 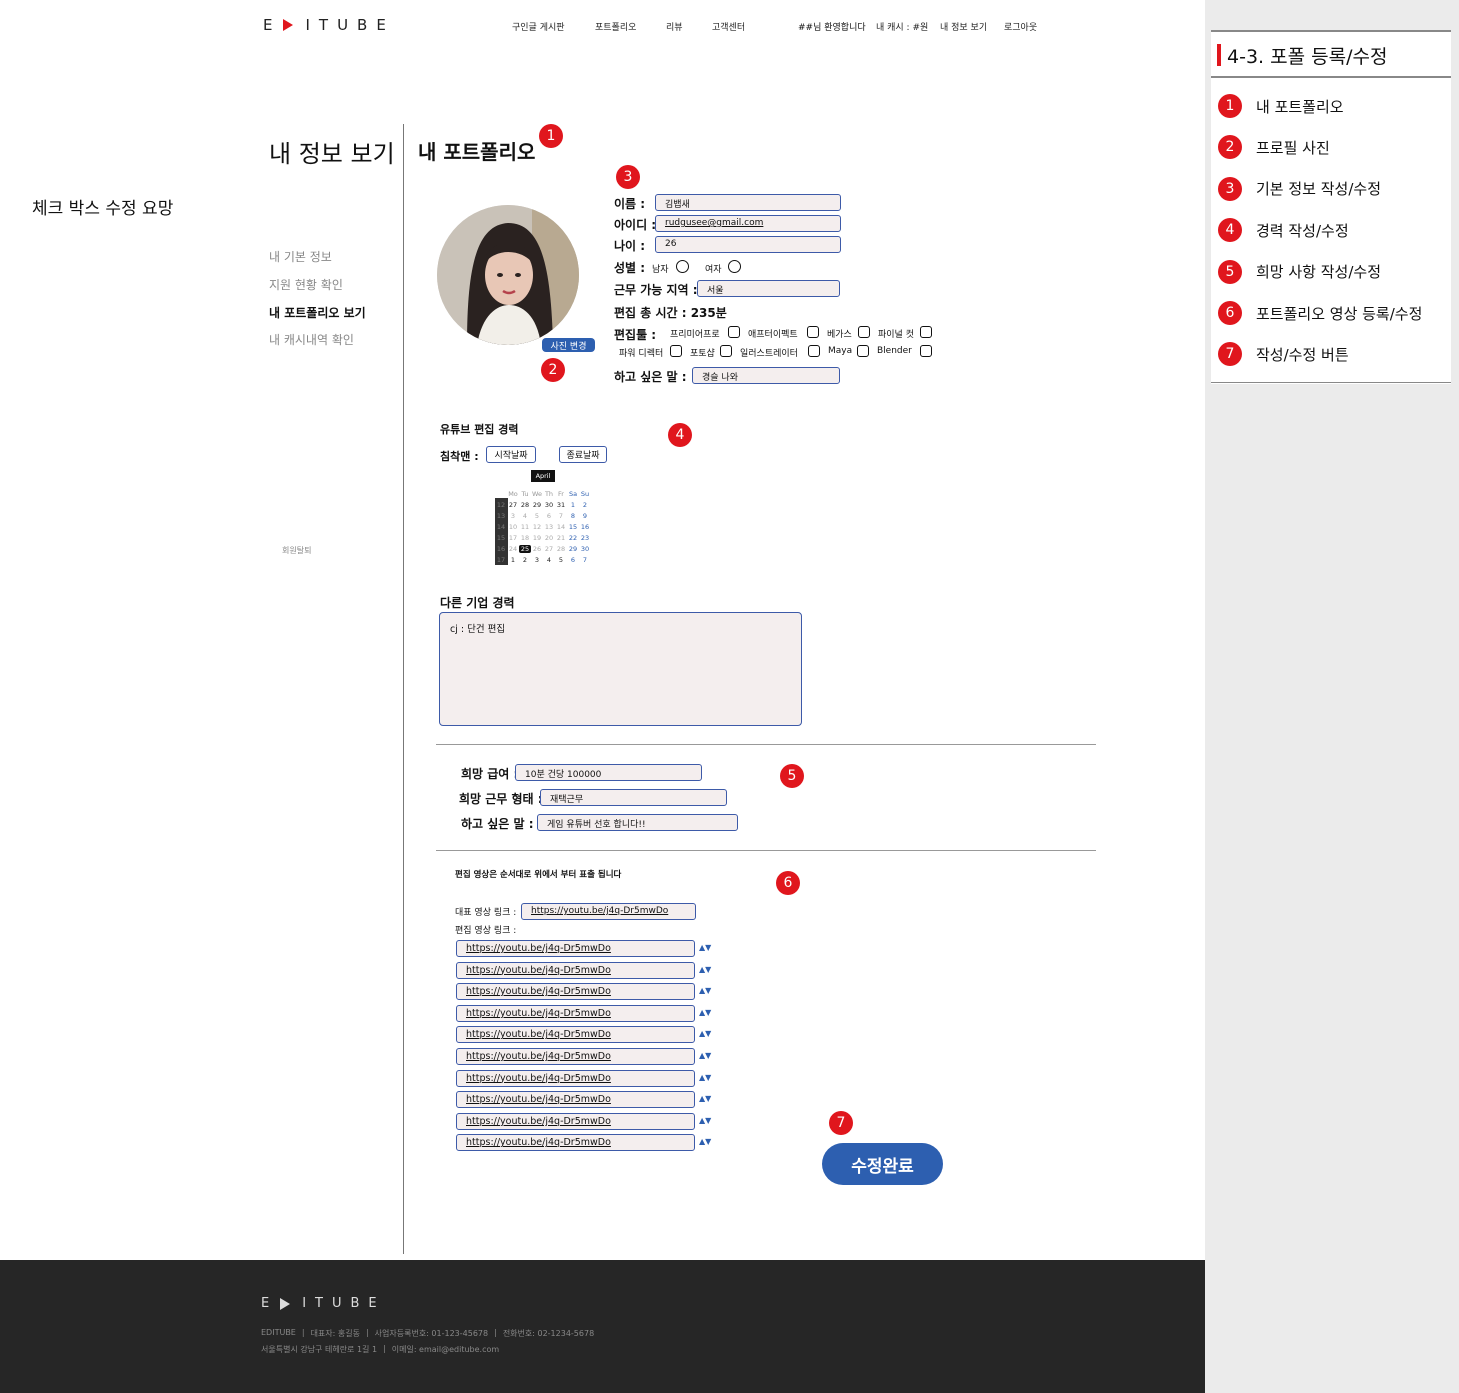 I want to click on withdraw-link: 회원탈퇴, so click(x=296, y=550).